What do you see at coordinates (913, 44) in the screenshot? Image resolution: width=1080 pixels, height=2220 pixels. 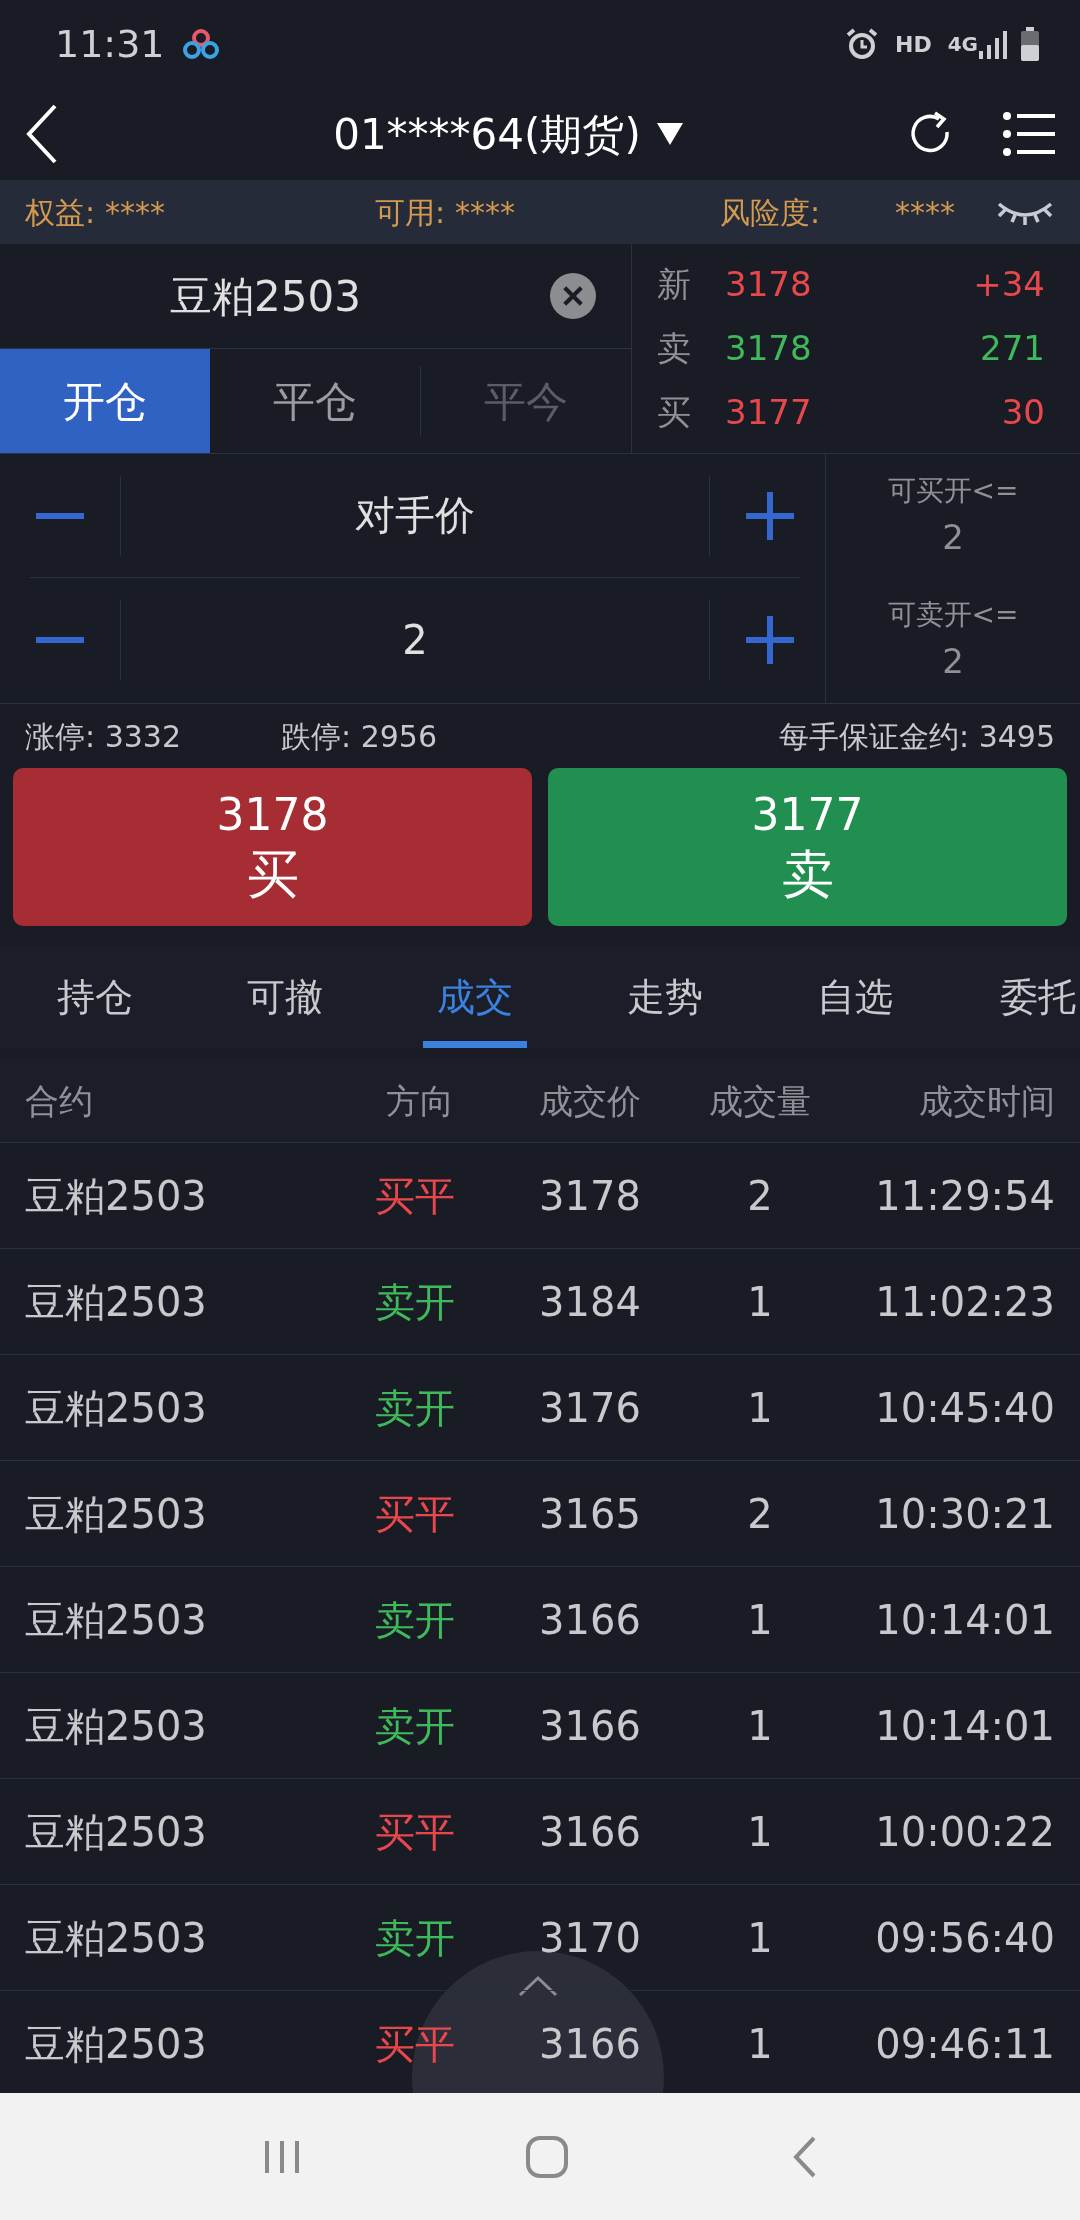 I see `hd-indicator: HD` at bounding box center [913, 44].